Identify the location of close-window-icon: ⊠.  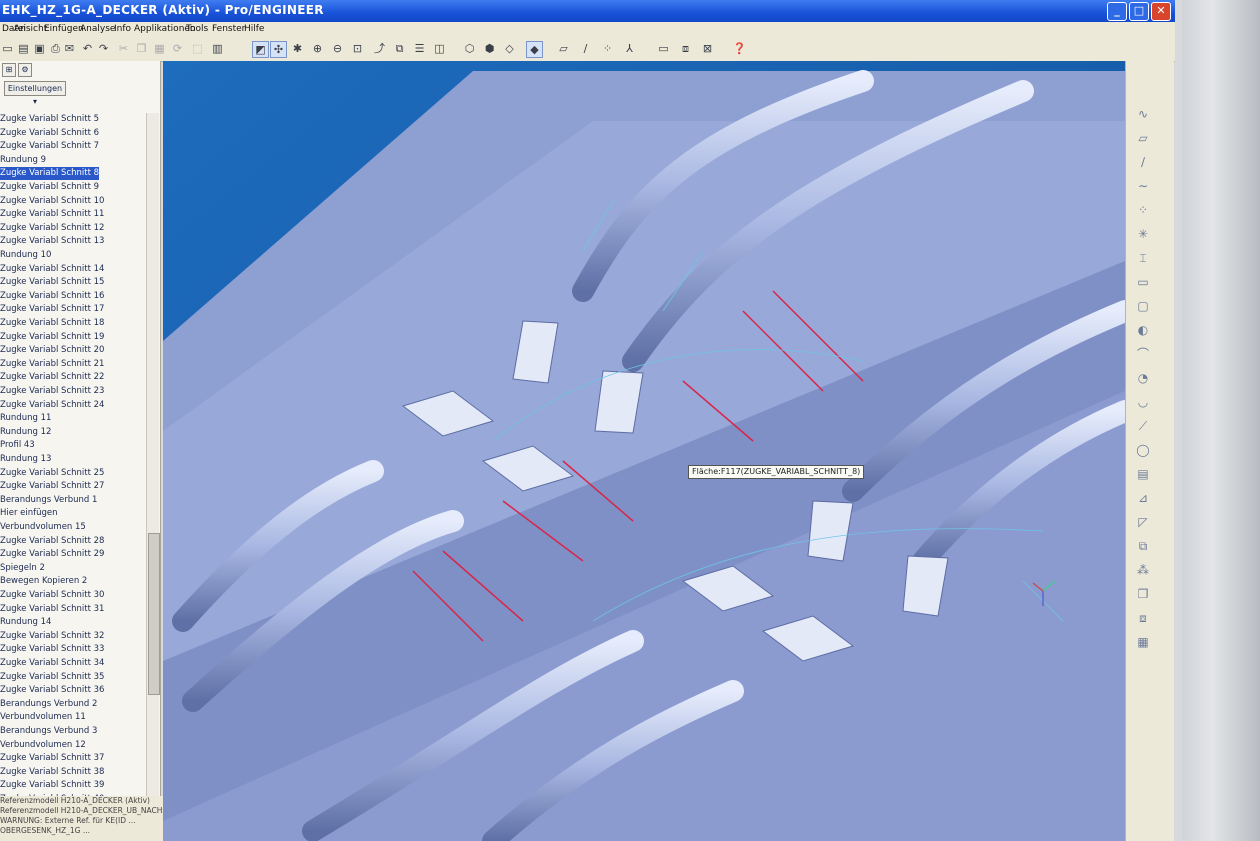
(707, 48).